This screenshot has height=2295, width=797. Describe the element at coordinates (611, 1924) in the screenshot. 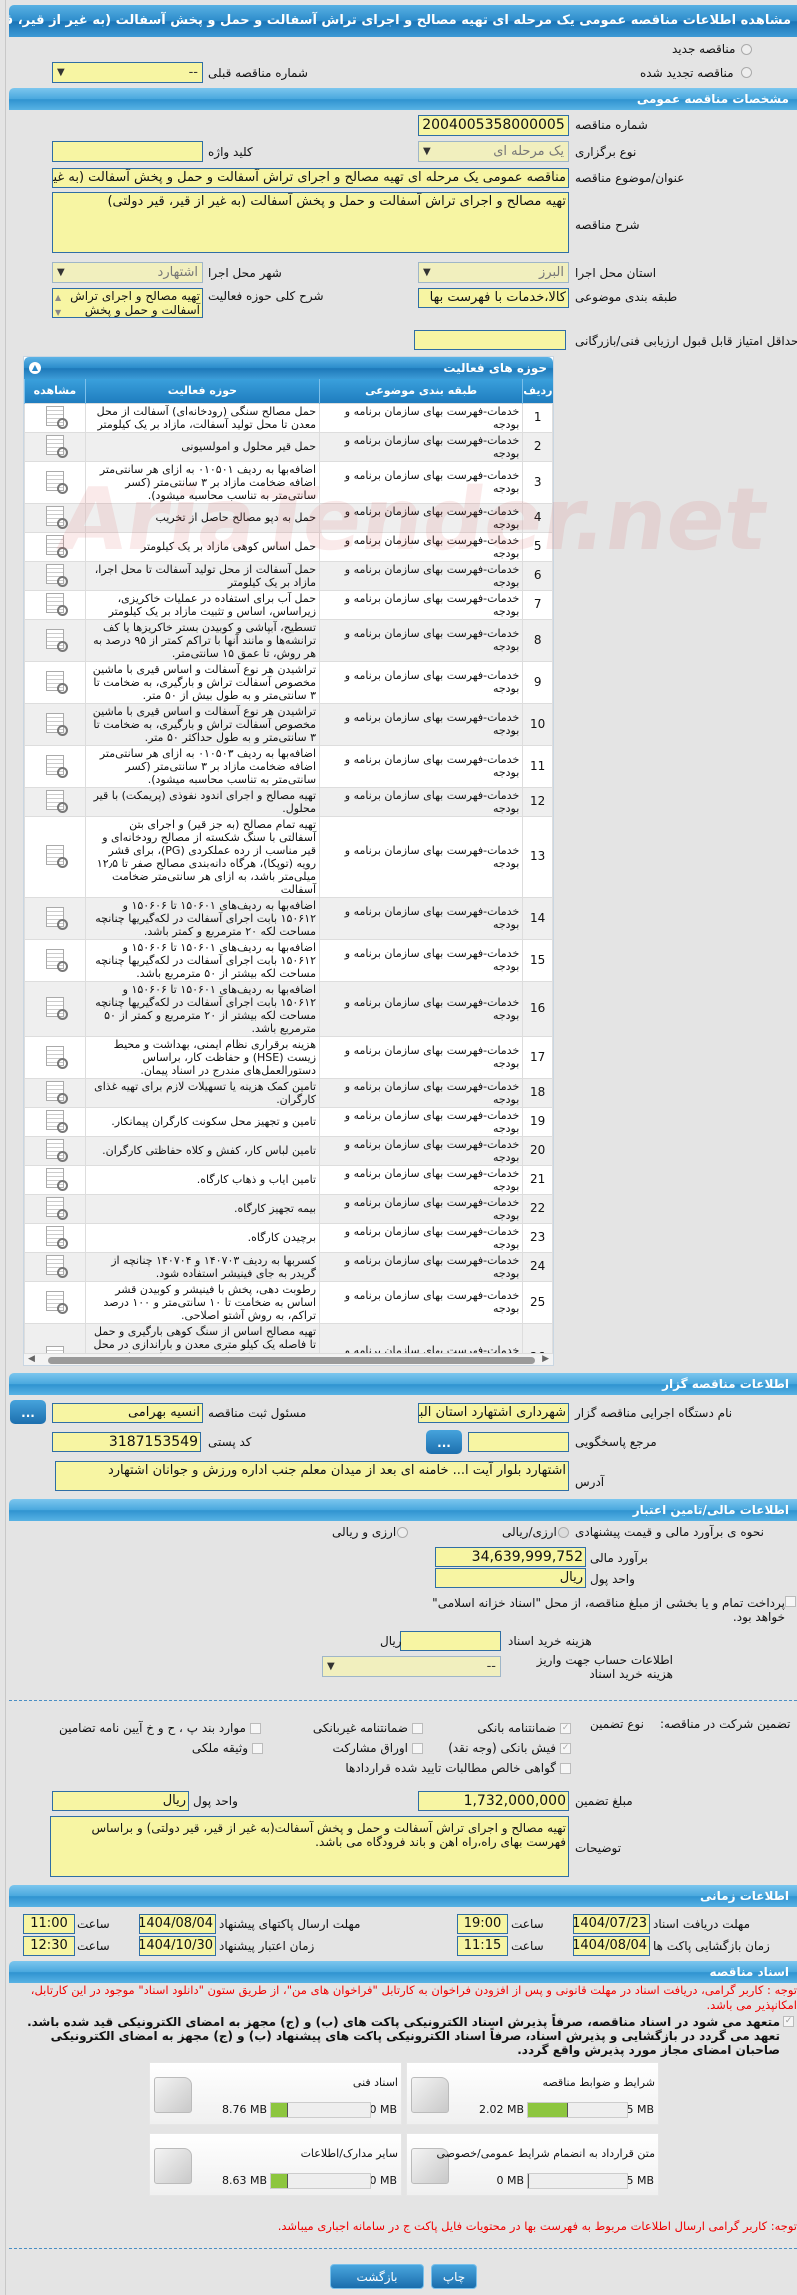

I see `doc-deadline-date: 1404/07/23` at that location.